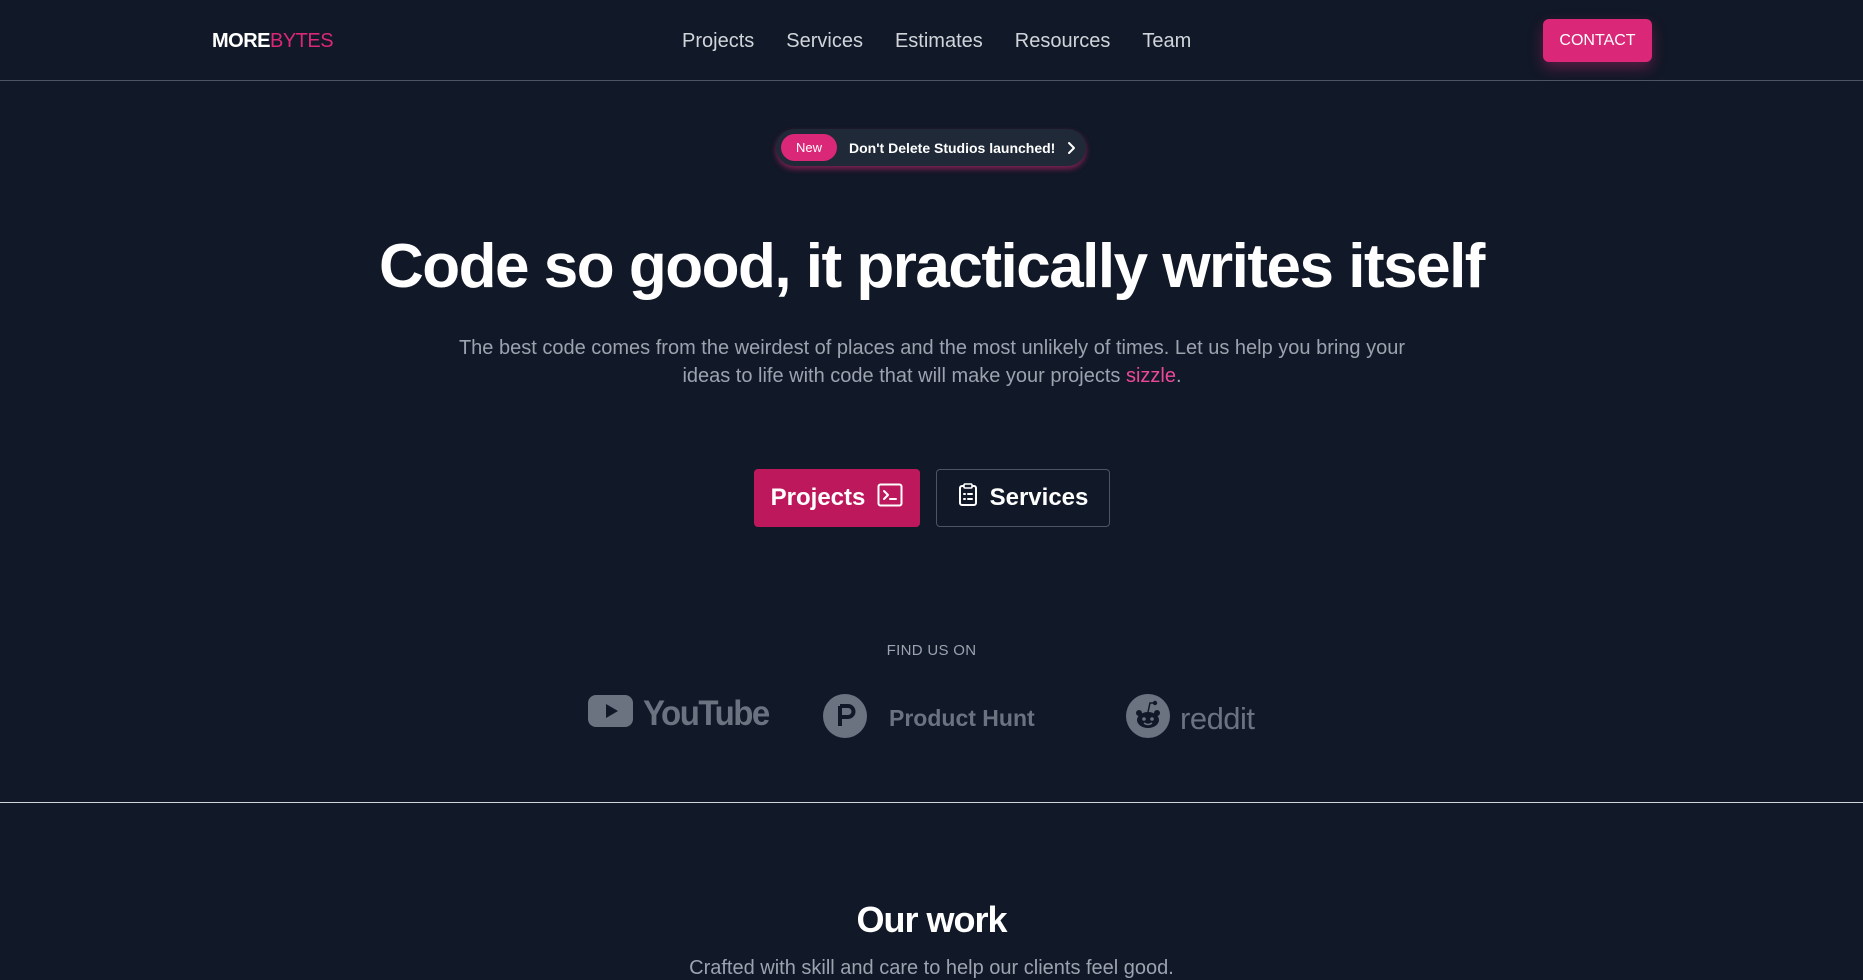  I want to click on product-hunt-wordmark: Product Hunt, so click(962, 718).